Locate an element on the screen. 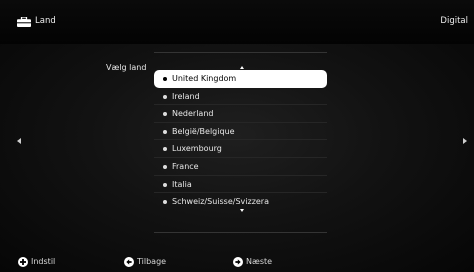 This screenshot has height=272, width=474. select-country-label: Vælg land is located at coordinates (126, 67).